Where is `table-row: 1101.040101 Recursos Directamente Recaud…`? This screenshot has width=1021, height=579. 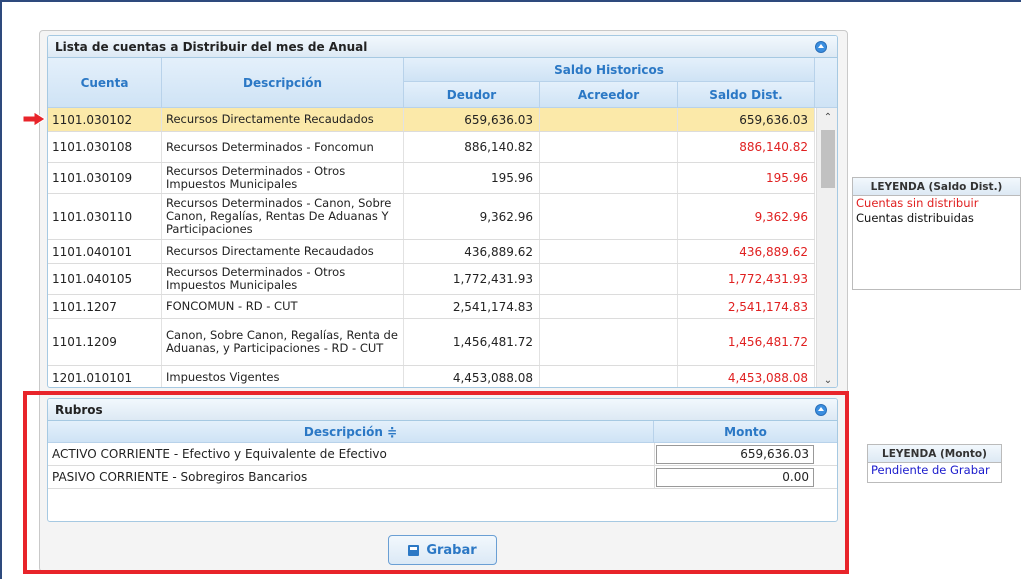 table-row: 1101.040101 Recursos Directamente Recaud… is located at coordinates (431, 252).